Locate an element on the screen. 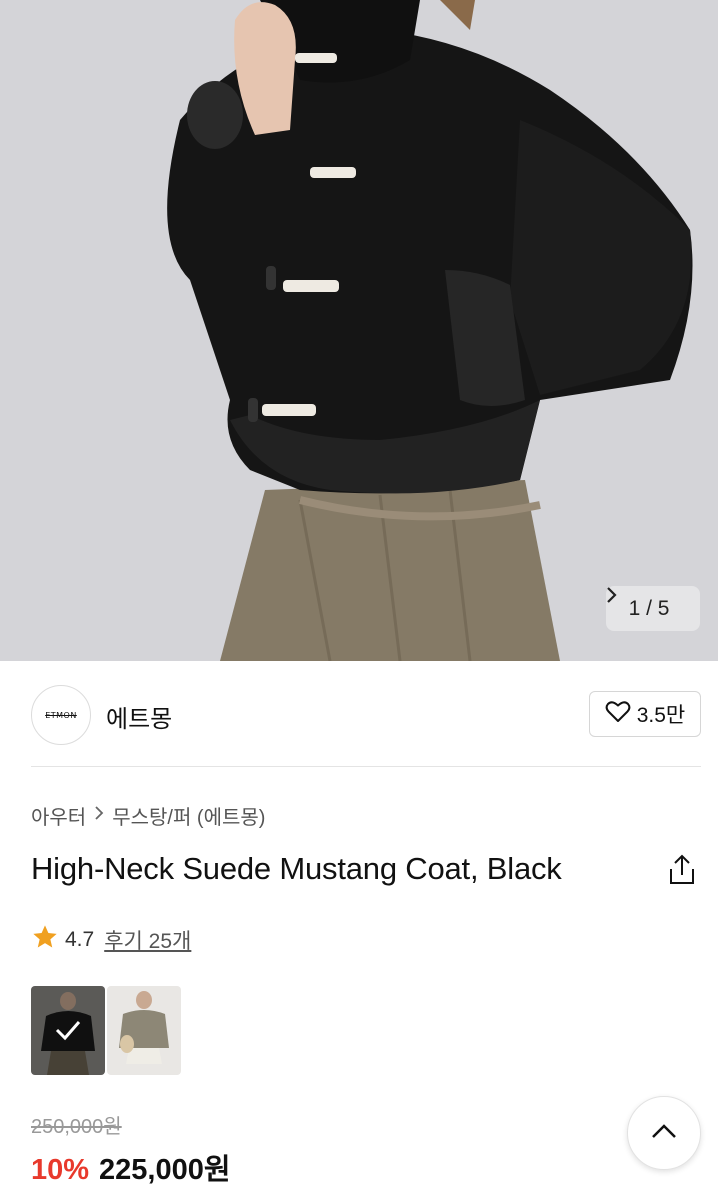 Image resolution: width=718 pixels, height=1200 pixels. like-count: 3.5만 is located at coordinates (661, 715).